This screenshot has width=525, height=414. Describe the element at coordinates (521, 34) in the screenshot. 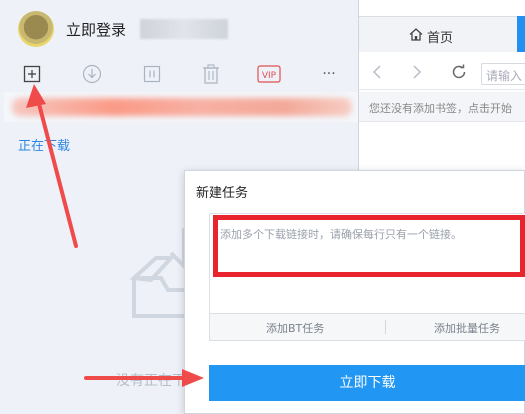

I see `tab-active-edge` at that location.